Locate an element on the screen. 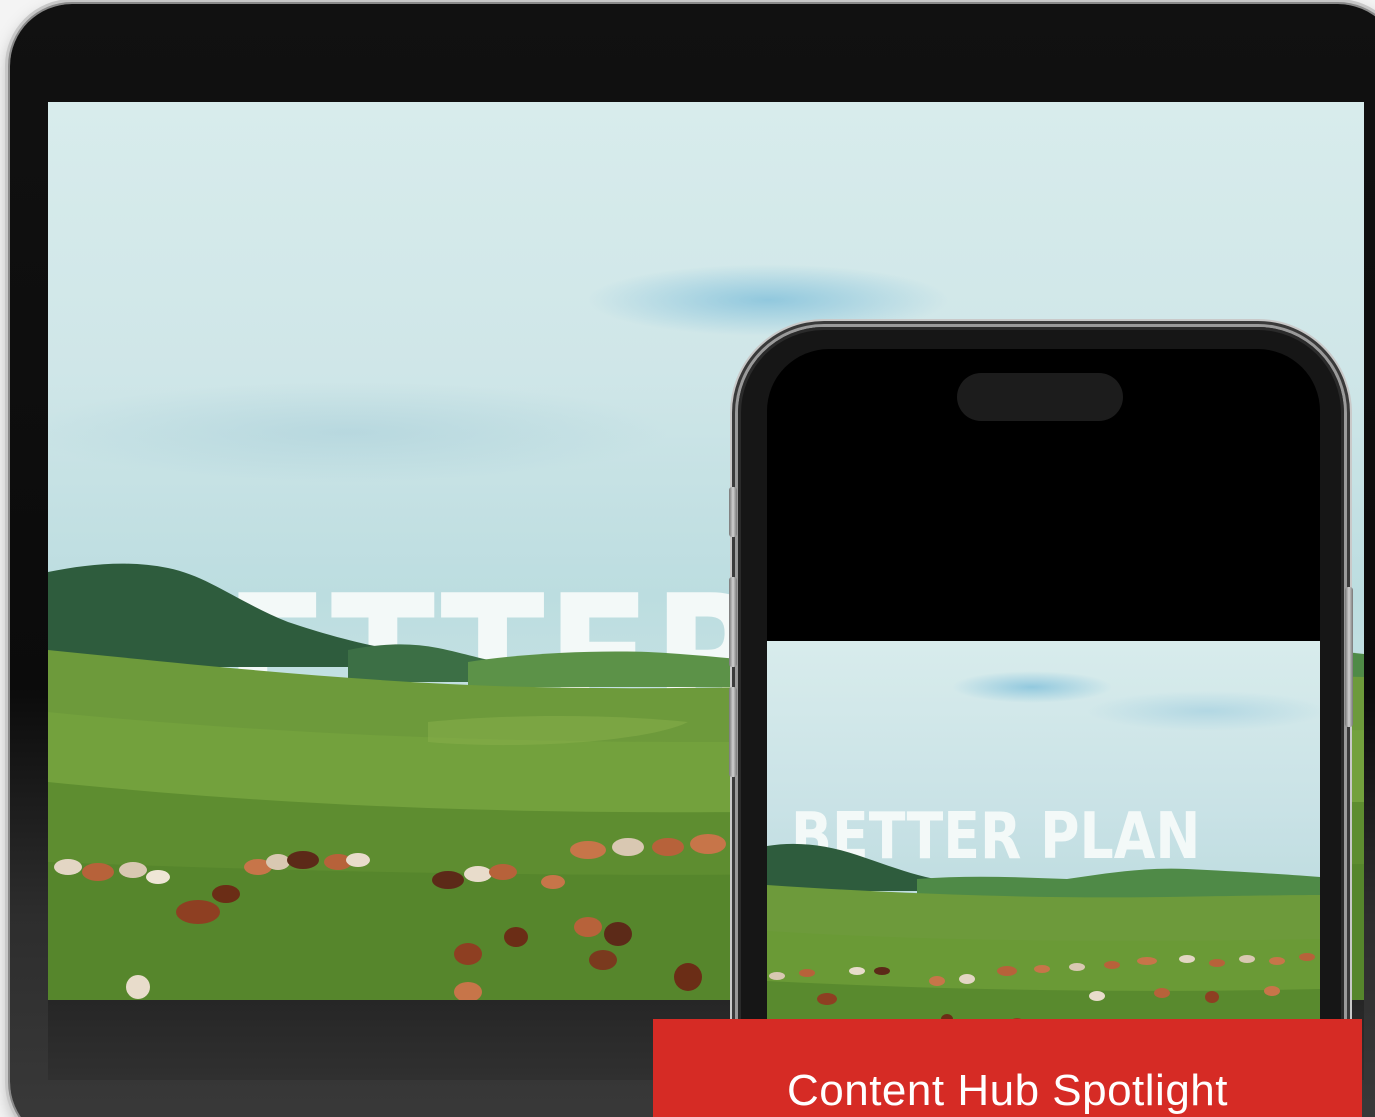 The height and width of the screenshot is (1117, 1375). spotlight-banner: Content Hub Spotlight is located at coordinates (1007, 1068).